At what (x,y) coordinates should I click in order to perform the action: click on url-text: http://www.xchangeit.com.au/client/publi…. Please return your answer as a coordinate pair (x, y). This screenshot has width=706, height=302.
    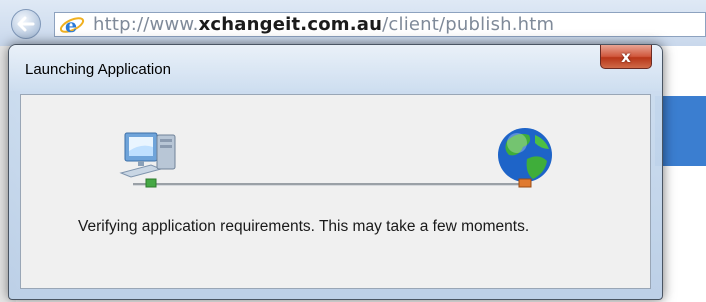
    Looking at the image, I should click on (324, 24).